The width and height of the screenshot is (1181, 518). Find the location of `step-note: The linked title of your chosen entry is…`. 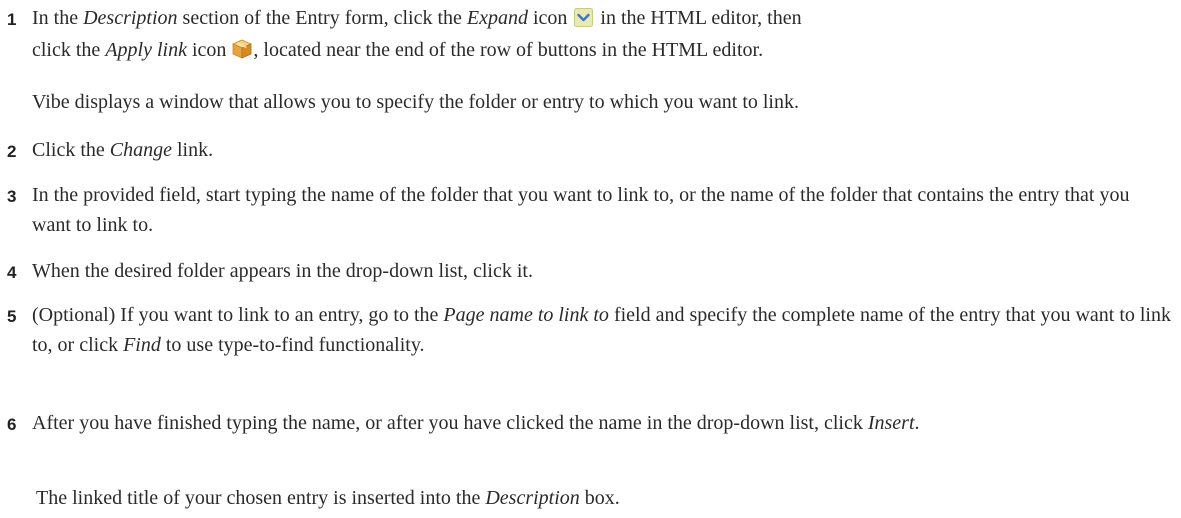

step-note: The linked title of your chosen entry is… is located at coordinates (328, 498).